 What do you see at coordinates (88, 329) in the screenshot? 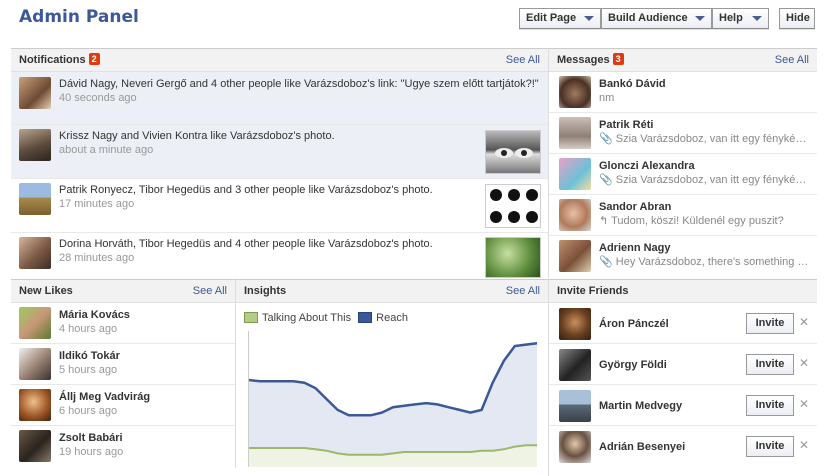
I see `like-time: 4 hours ago` at bounding box center [88, 329].